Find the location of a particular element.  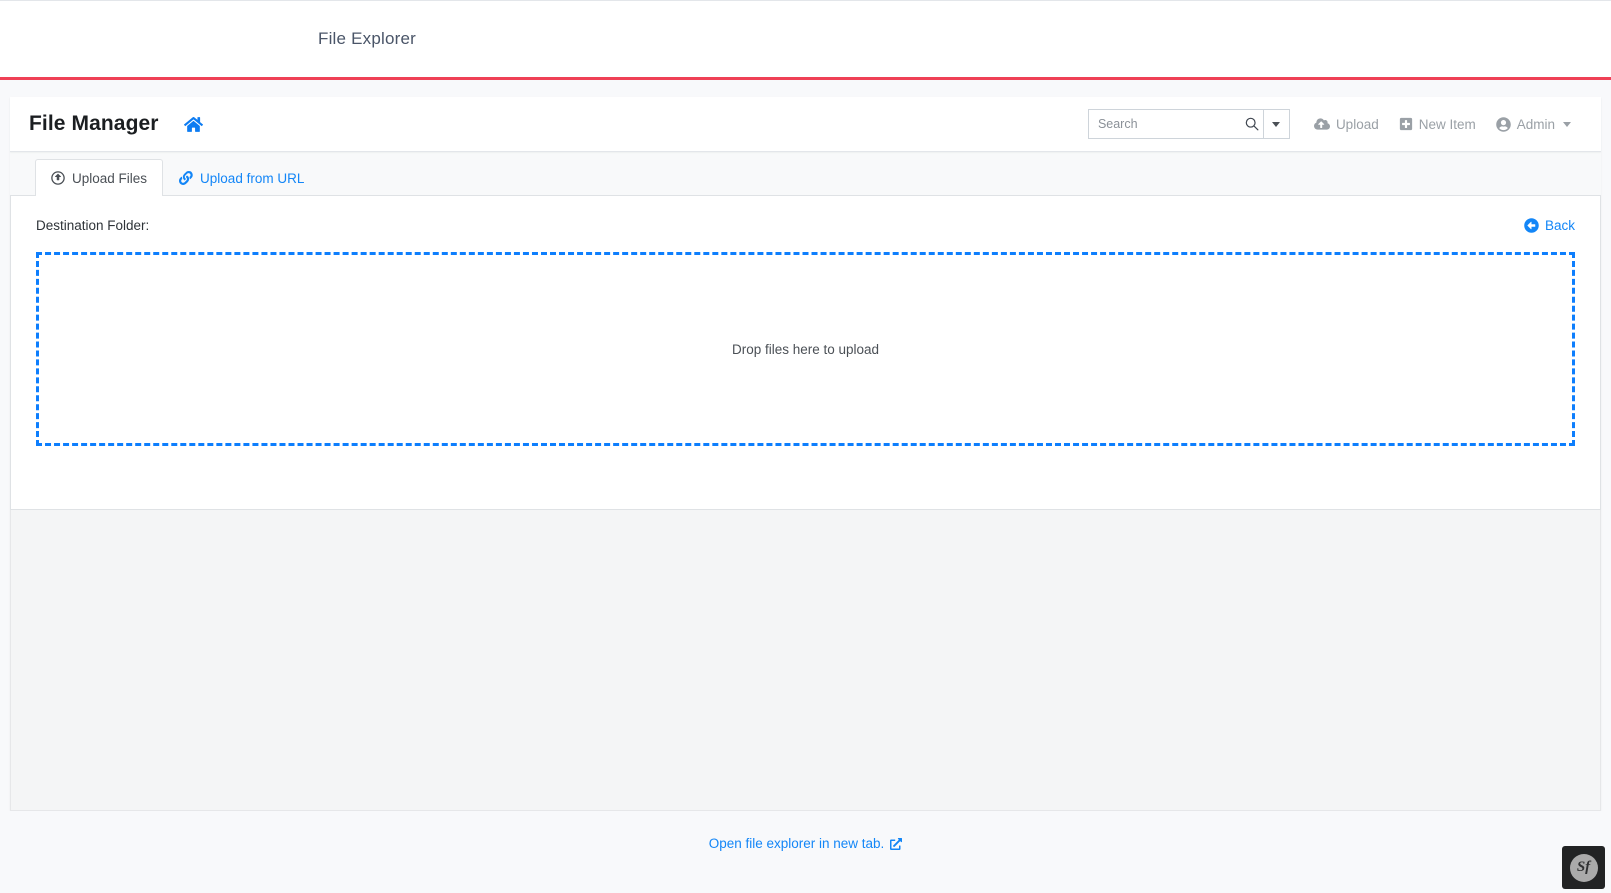

embed-footer: Open file explorer in new tab. is located at coordinates (805, 852).